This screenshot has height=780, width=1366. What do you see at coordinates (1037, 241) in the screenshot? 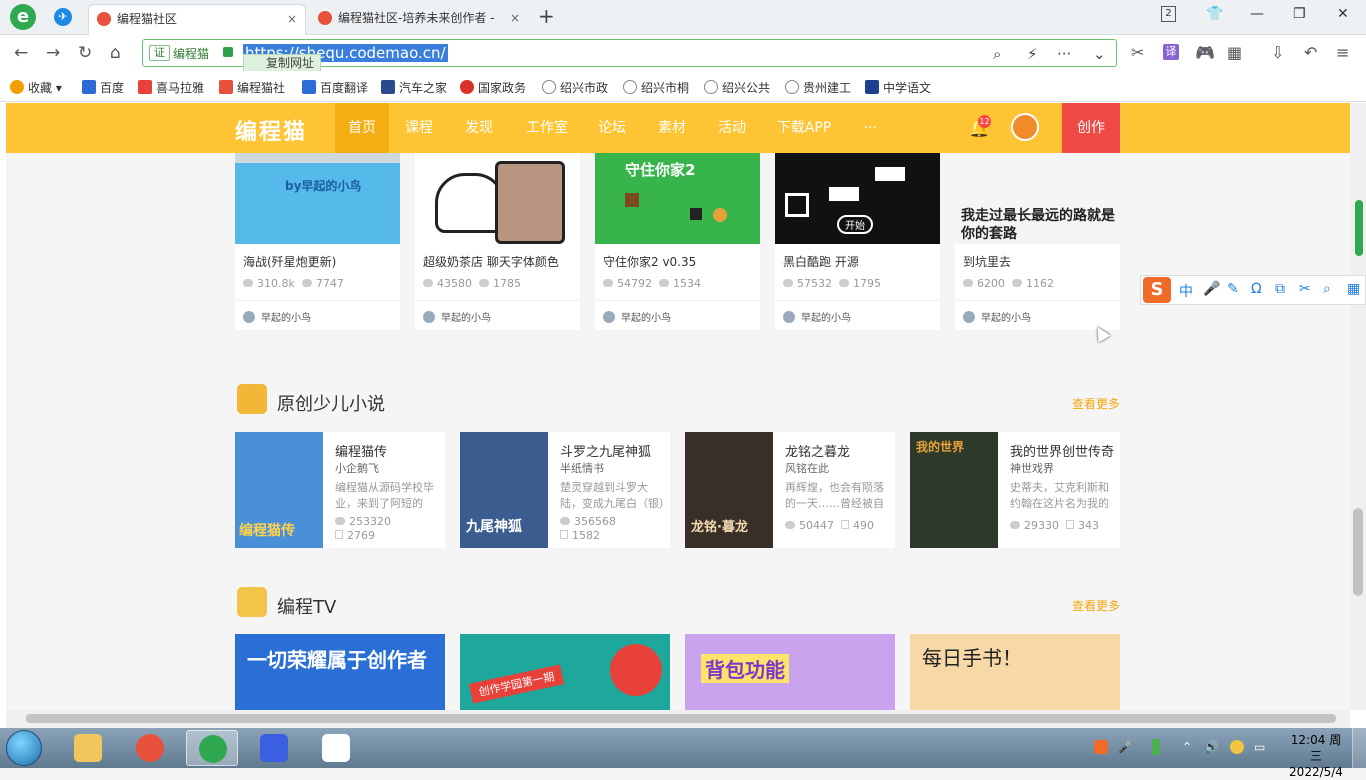
I see `work-card: 我走过最长最远的路就是你的套路 到坑里去 6200 1162 早起的小鸟` at bounding box center [1037, 241].